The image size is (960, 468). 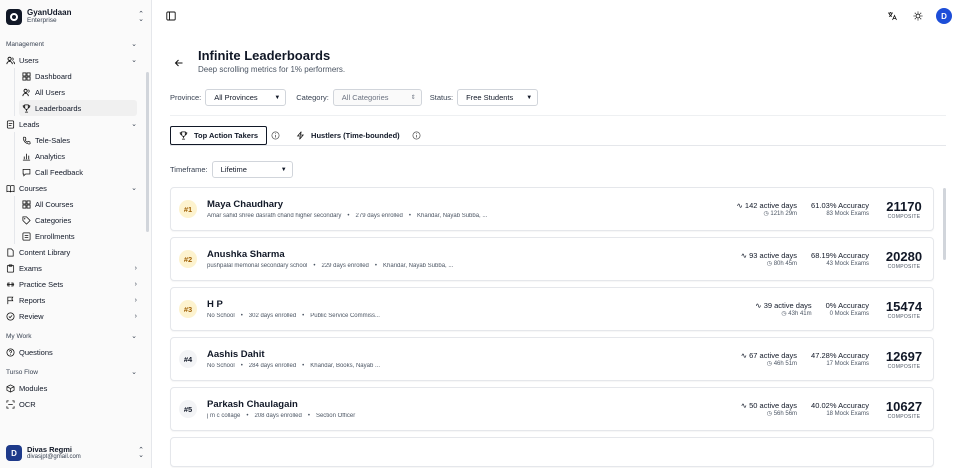 What do you see at coordinates (10, 268) in the screenshot?
I see `clipboard-icon` at bounding box center [10, 268].